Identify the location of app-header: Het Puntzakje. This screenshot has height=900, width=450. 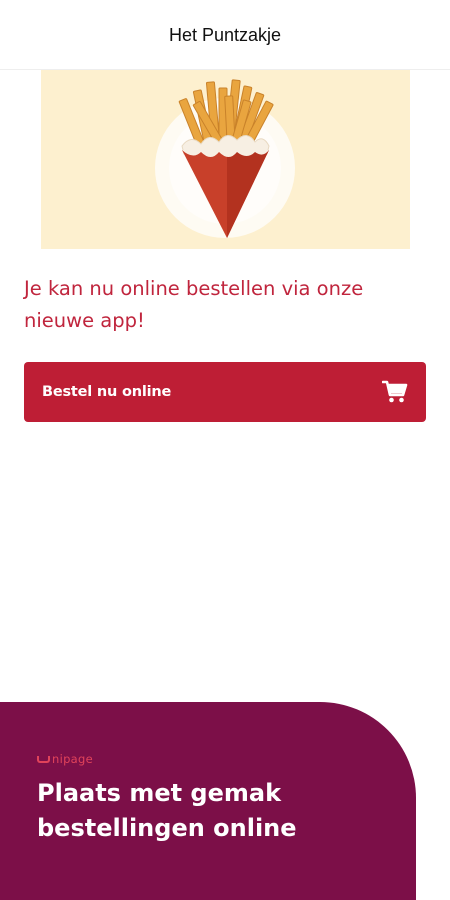
(225, 35).